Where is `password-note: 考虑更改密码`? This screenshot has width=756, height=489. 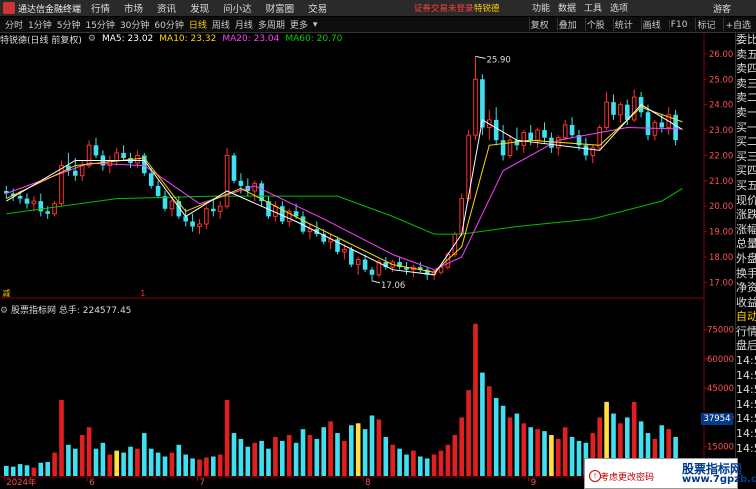 password-note: 考虑更改密码 is located at coordinates (627, 476).